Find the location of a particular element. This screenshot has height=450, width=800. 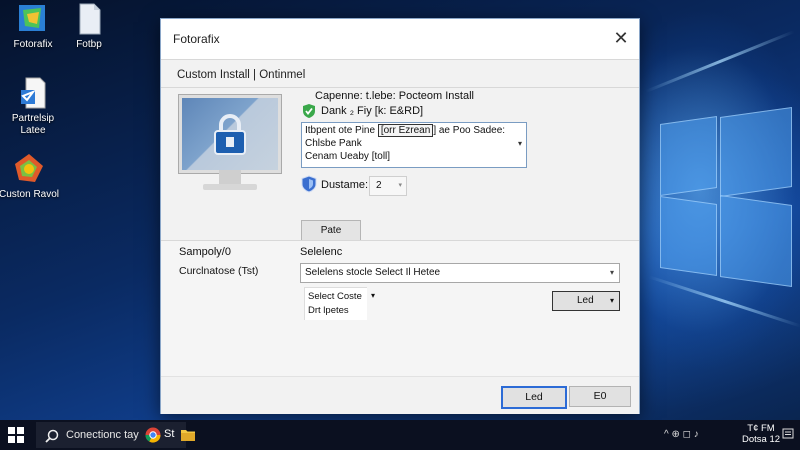

taskbar-app-label: St is located at coordinates (169, 434).